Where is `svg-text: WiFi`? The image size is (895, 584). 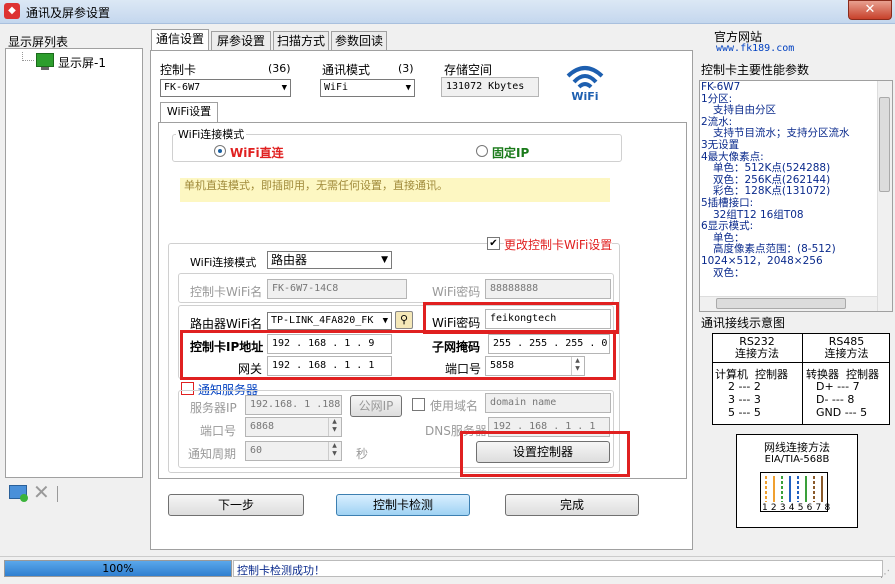 svg-text: WiFi is located at coordinates (584, 96).